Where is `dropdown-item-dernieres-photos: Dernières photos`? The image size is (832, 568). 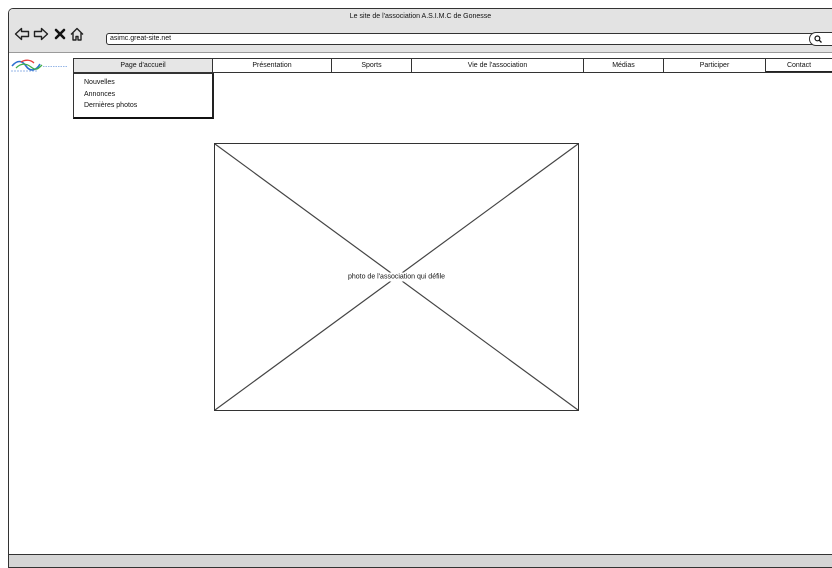 dropdown-item-dernieres-photos: Dernières photos is located at coordinates (143, 106).